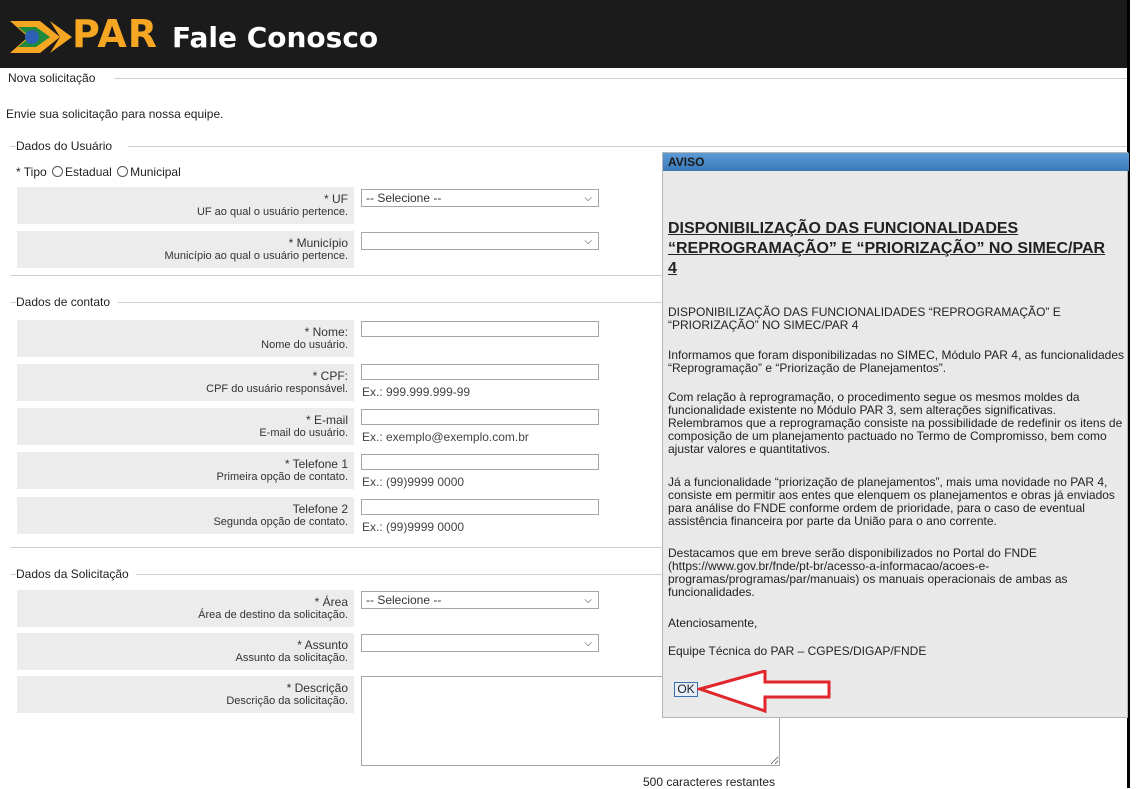 The width and height of the screenshot is (1137, 789). I want to click on cpf-label: * CPF:, so click(330, 376).